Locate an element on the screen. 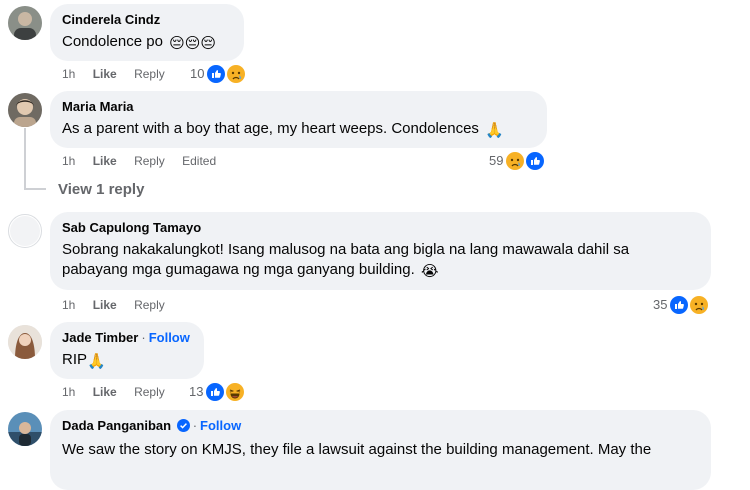 This screenshot has height=490, width=750. commenter-name: Maria Maria is located at coordinates (298, 106).